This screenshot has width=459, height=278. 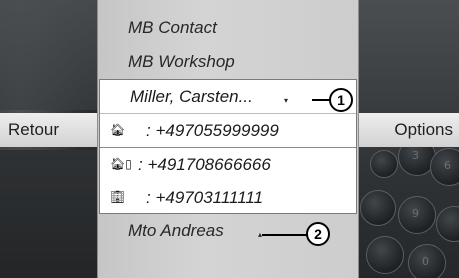 I want to click on list-item-mto-andreas: Mto Andreas, so click(x=176, y=231).